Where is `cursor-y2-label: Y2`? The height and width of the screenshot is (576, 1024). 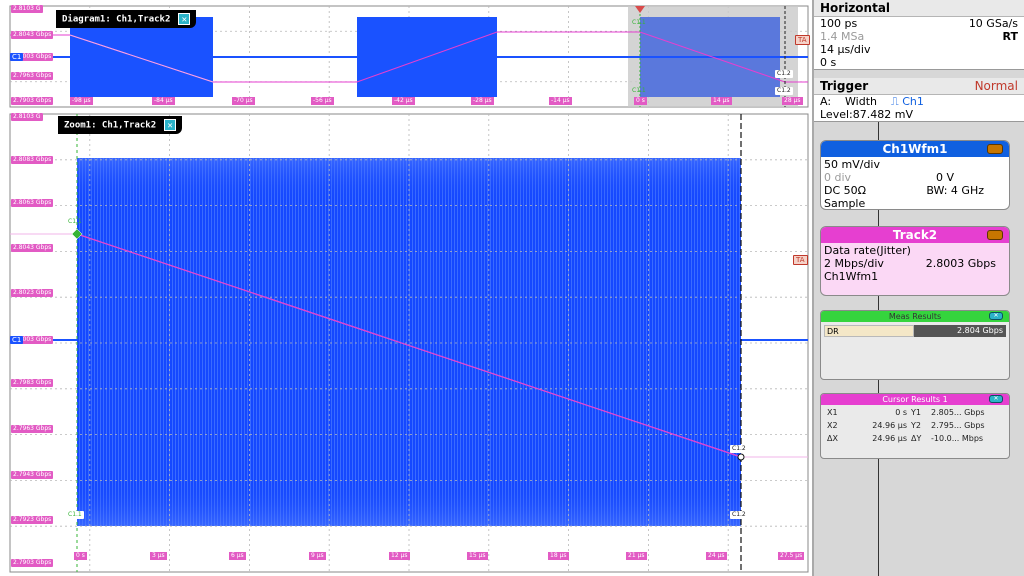
cursor-y2-label: Y2 is located at coordinates (919, 425).